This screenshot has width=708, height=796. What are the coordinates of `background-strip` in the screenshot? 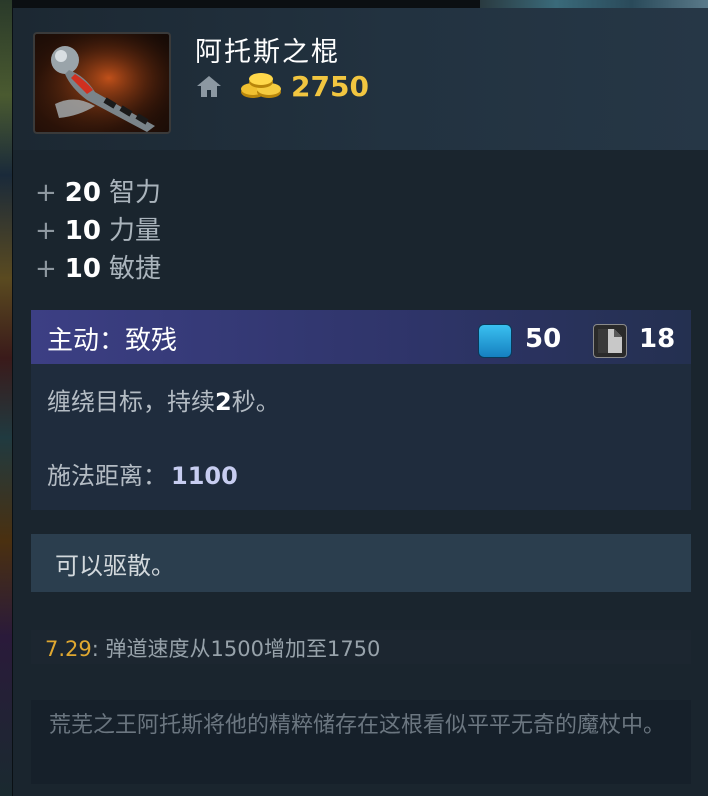 It's located at (6, 398).